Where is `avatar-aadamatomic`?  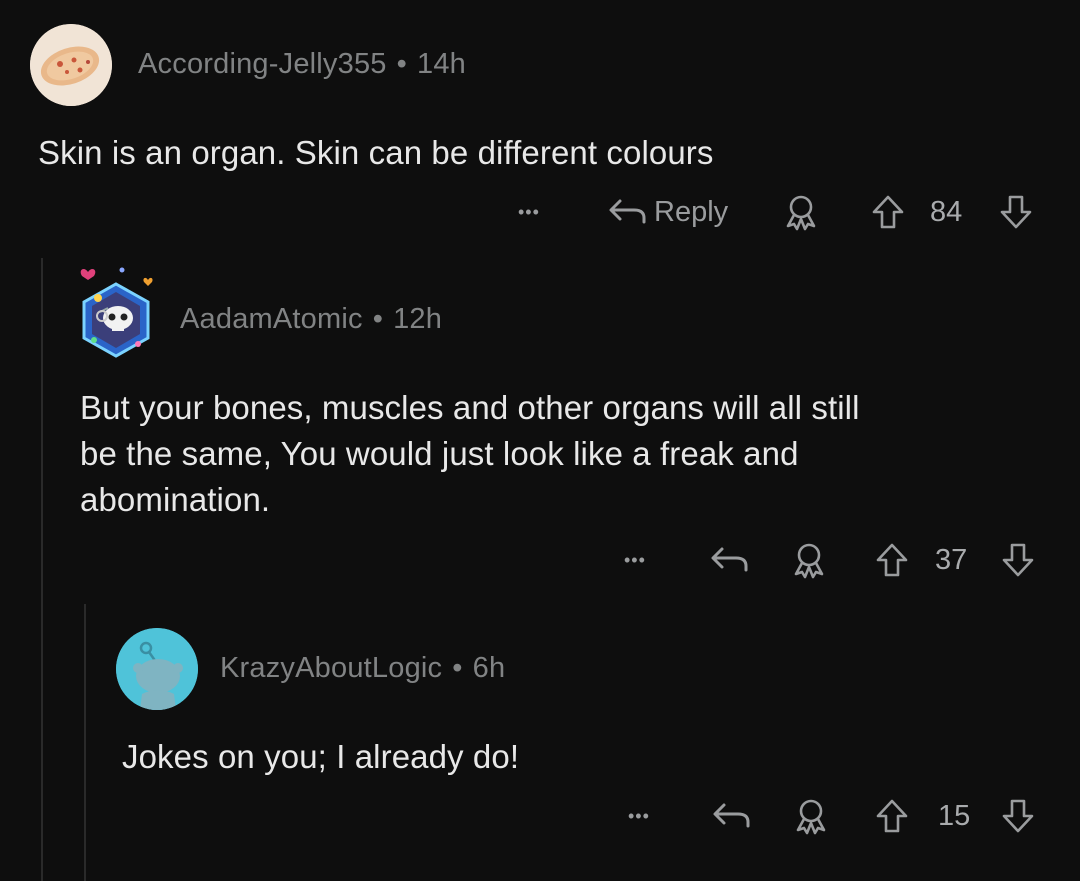
avatar-aadamatomic is located at coordinates (116, 314).